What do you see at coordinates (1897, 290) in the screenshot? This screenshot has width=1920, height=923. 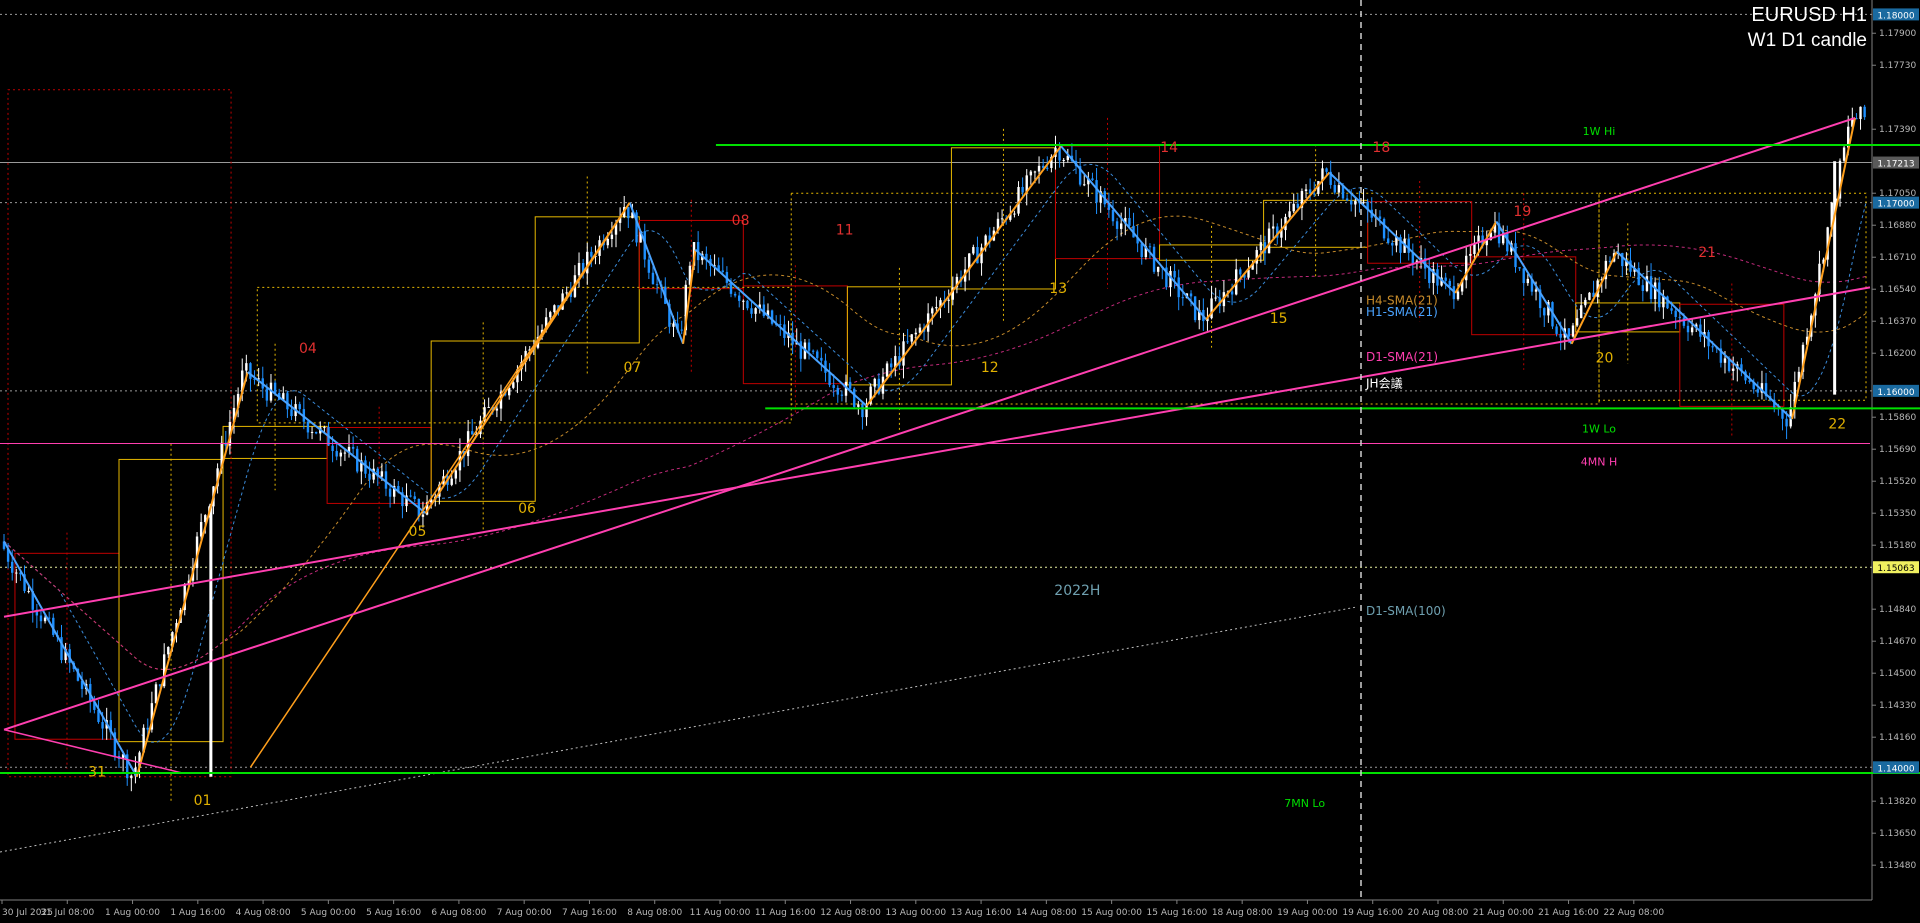 I see `y-tick-label: 1.16540` at bounding box center [1897, 290].